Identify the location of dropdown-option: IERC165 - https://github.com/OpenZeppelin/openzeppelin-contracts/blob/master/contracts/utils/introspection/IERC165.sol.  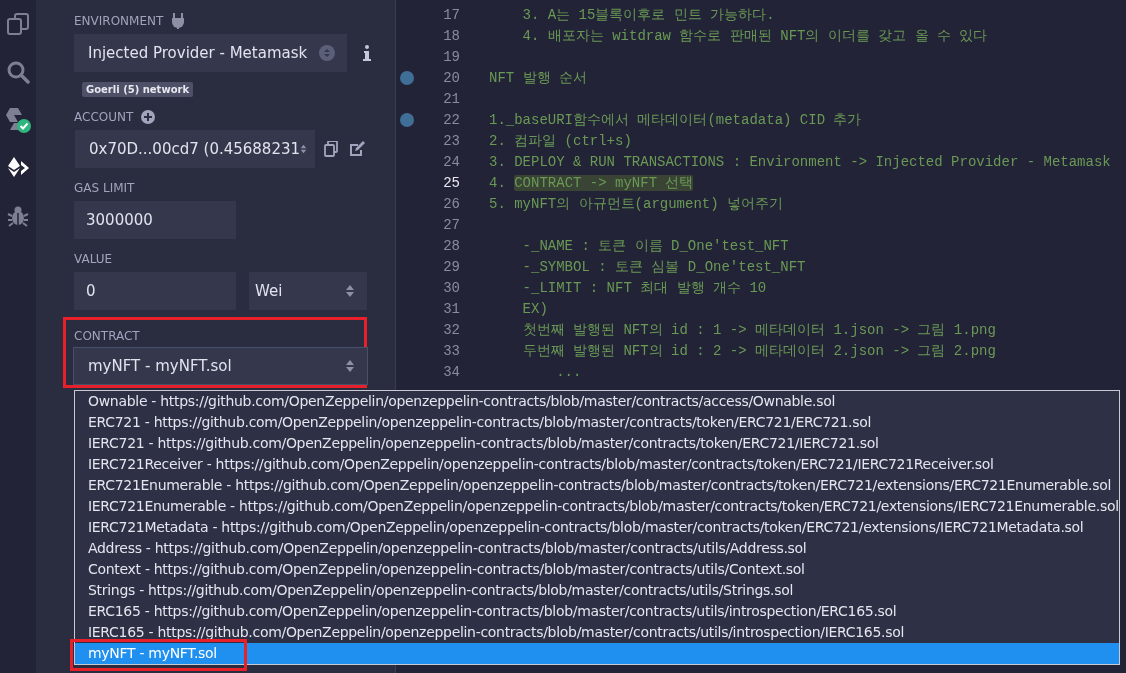
(597, 632).